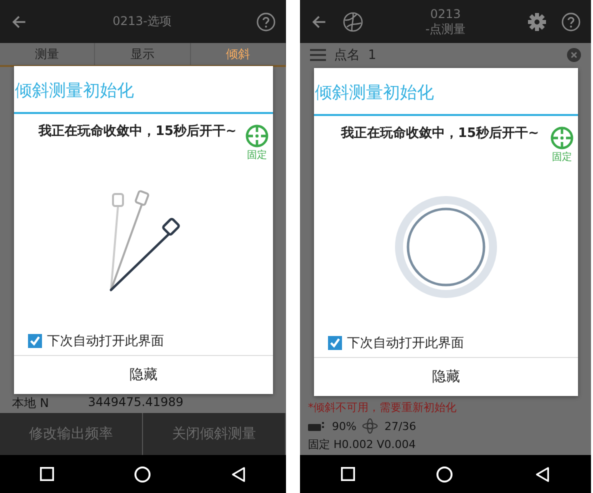 This screenshot has height=493, width=593. Describe the element at coordinates (238, 54) in the screenshot. I see `tab: 倾斜` at that location.